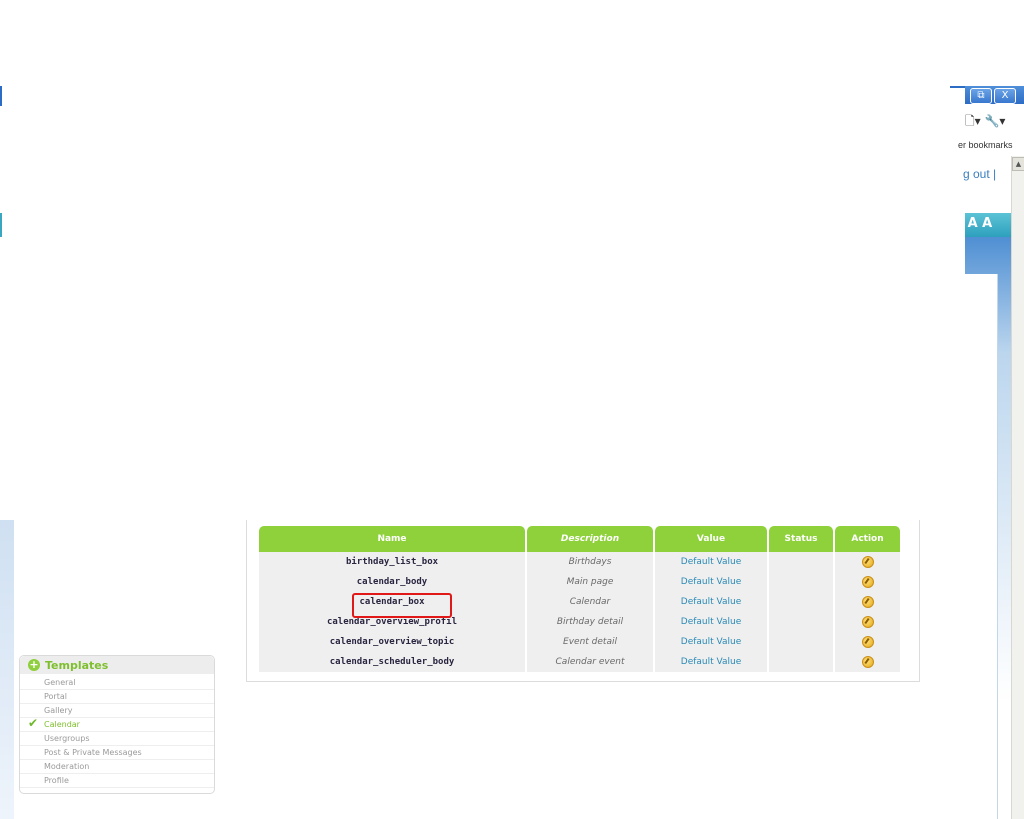 The width and height of the screenshot is (1024, 819). Describe the element at coordinates (392, 539) in the screenshot. I see `column-header-name: Name` at that location.